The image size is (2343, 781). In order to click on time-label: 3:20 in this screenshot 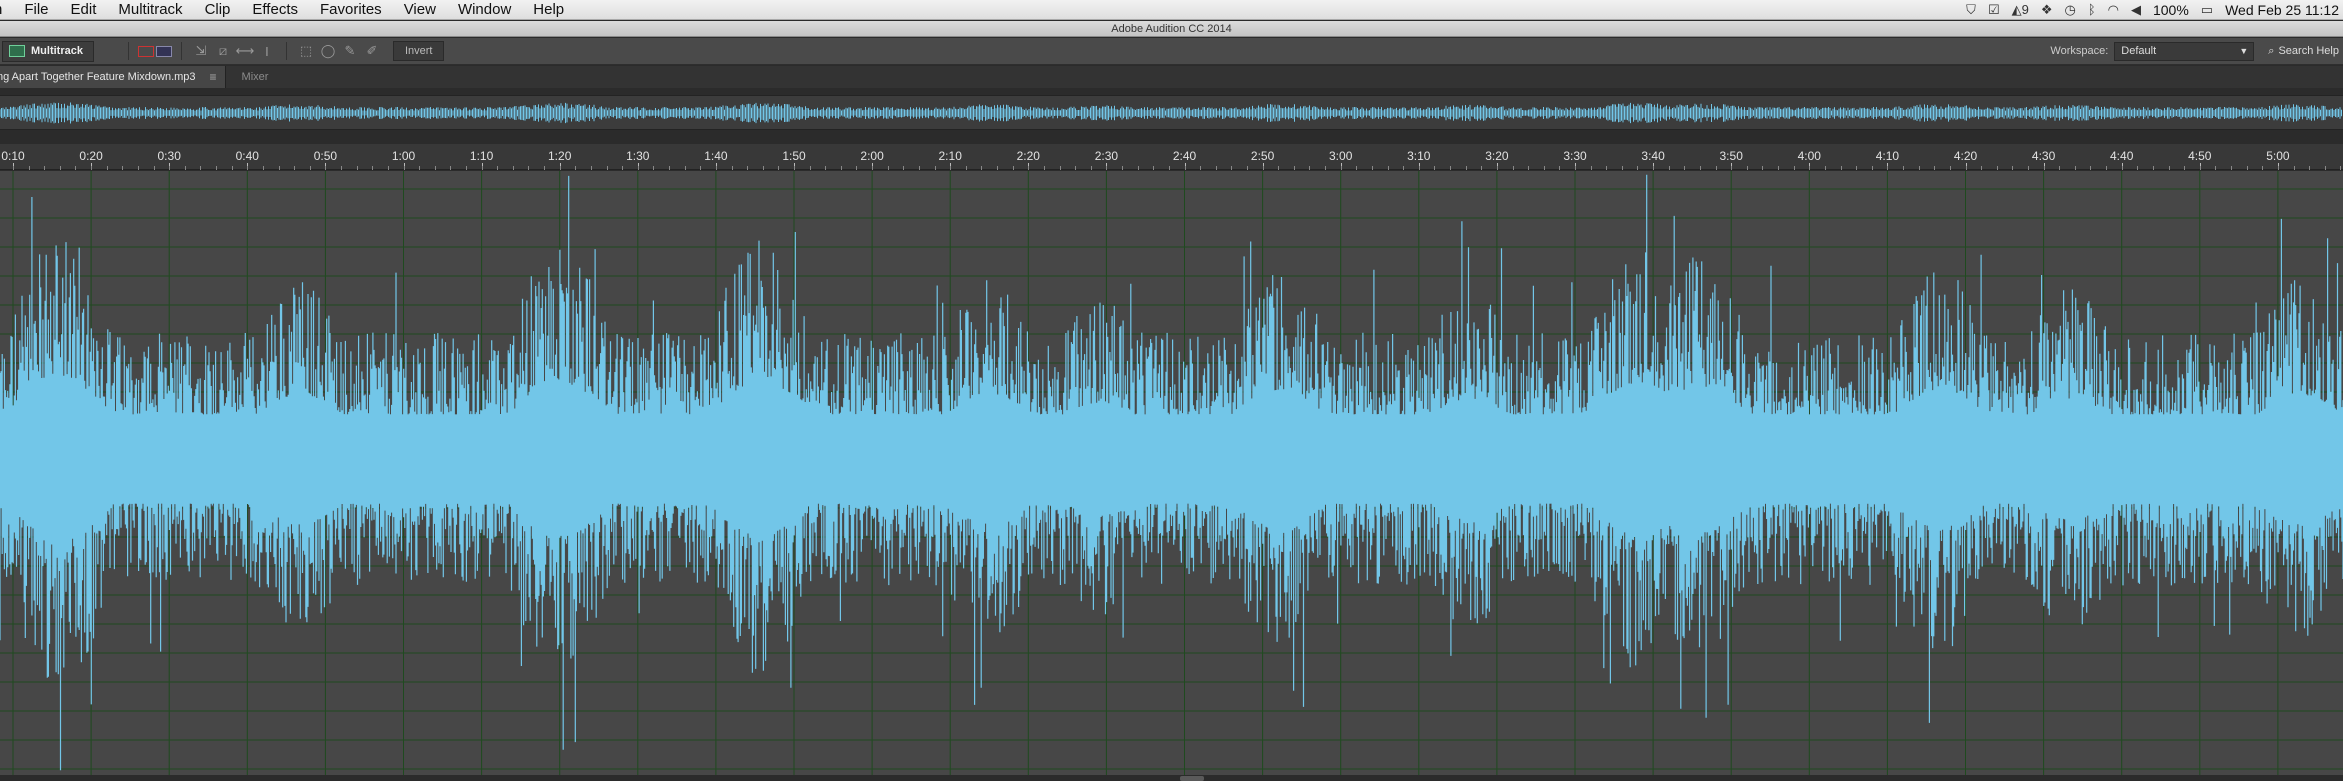, I will do `click(1497, 156)`.